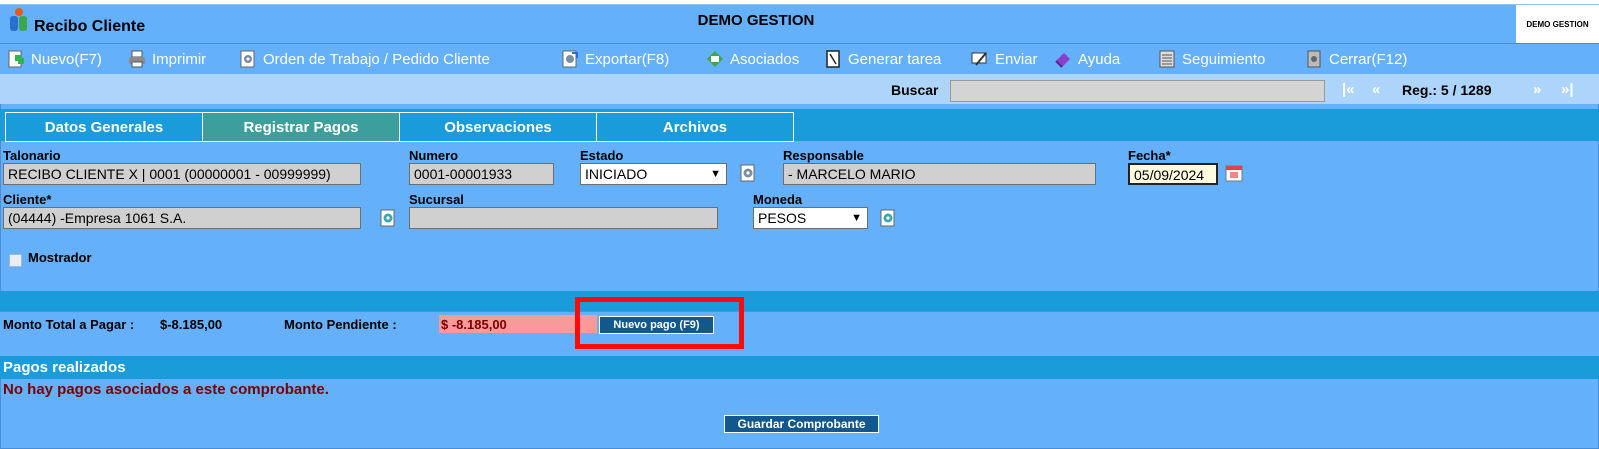 The image size is (1599, 449). I want to click on monto-pendiente-value: $ -8.185,00, so click(474, 324).